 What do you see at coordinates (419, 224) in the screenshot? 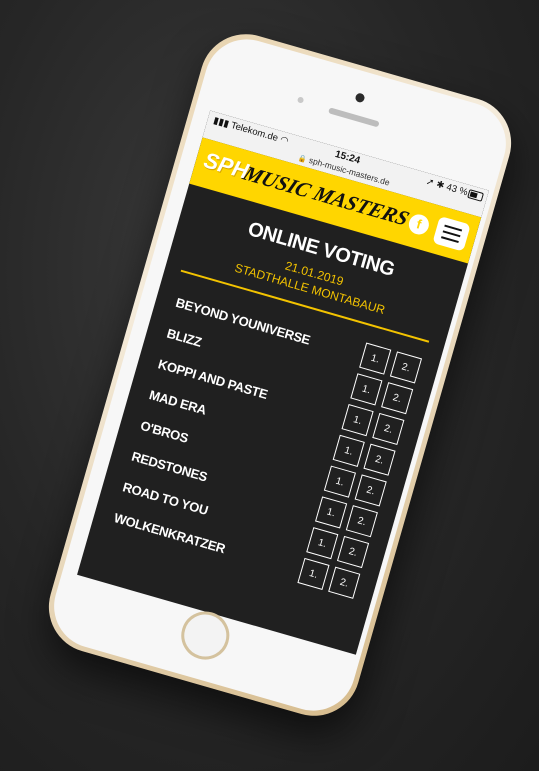
I see `facebook-icon: f` at bounding box center [419, 224].